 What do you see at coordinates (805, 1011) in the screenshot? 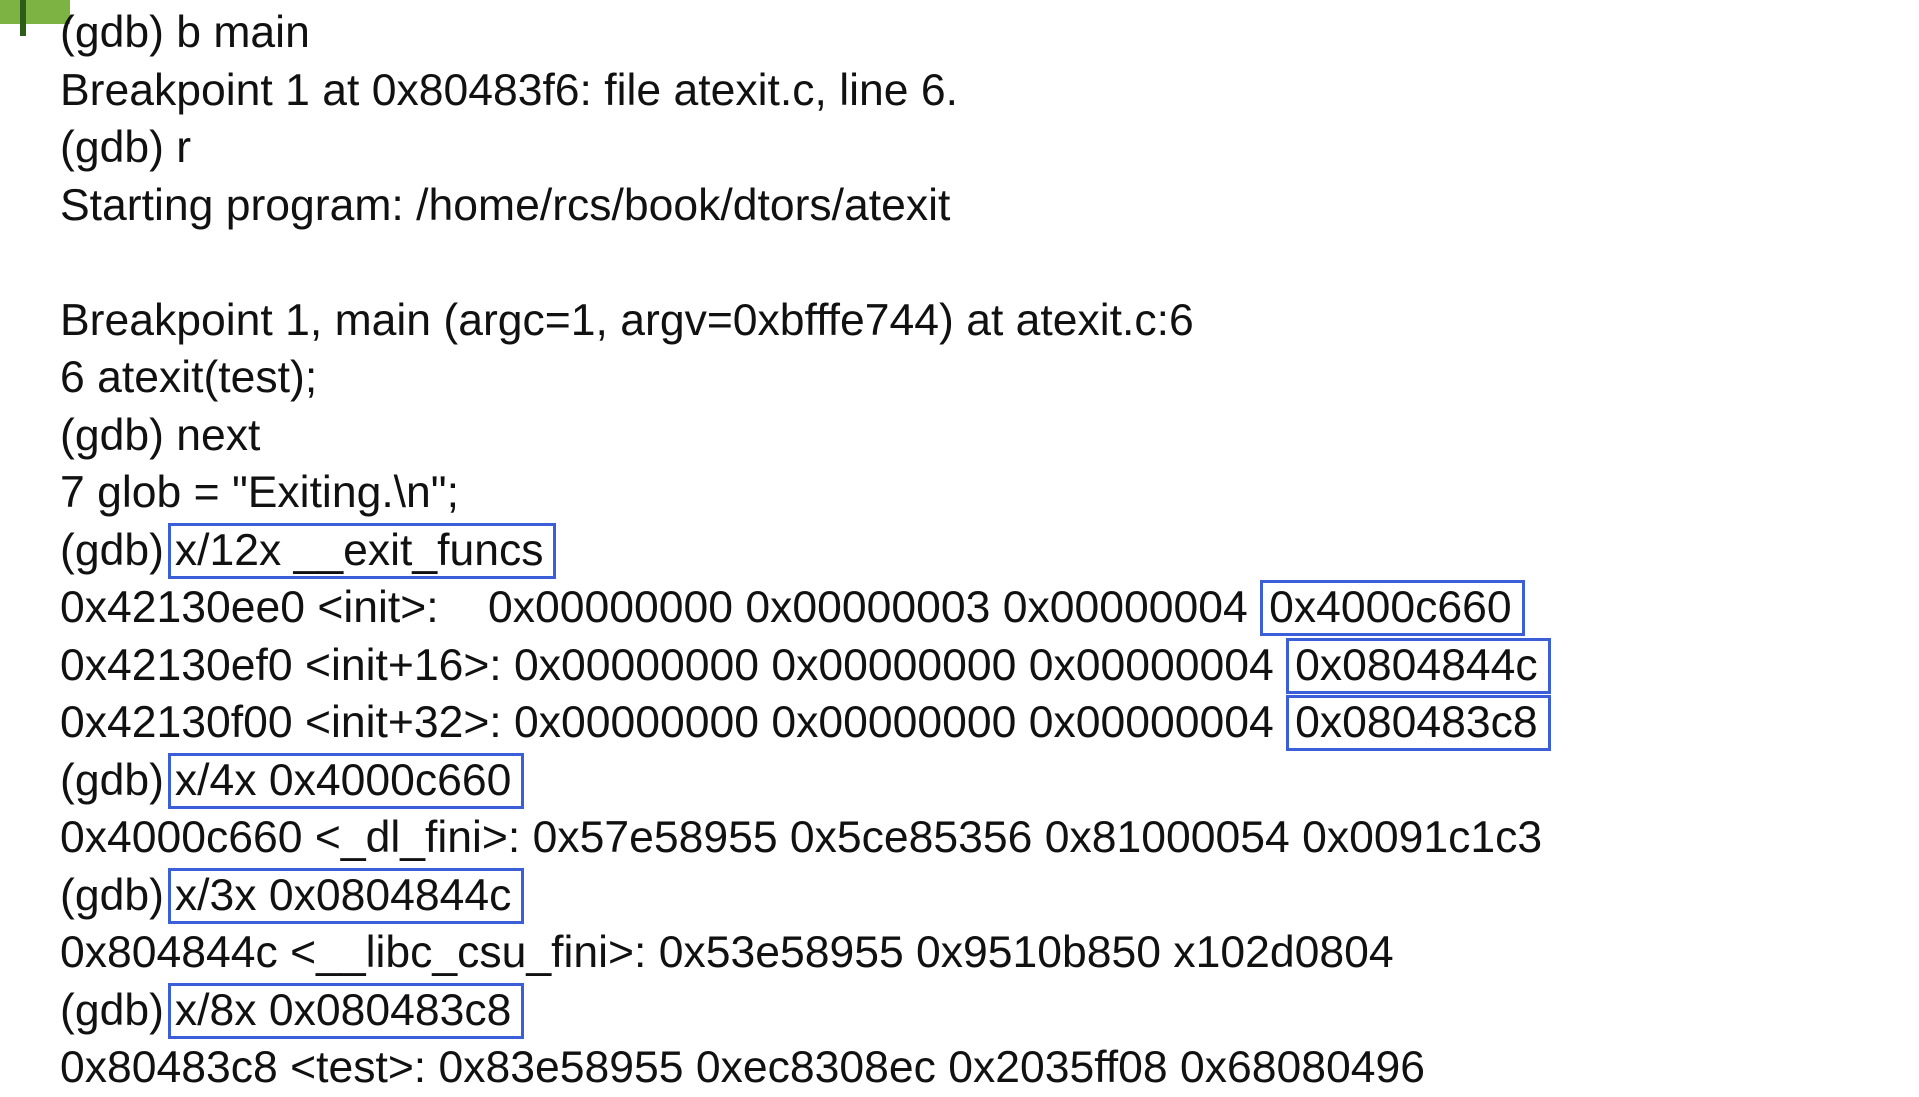
I see `terminal-line: (gdb) x/8x 0x080483c8` at bounding box center [805, 1011].